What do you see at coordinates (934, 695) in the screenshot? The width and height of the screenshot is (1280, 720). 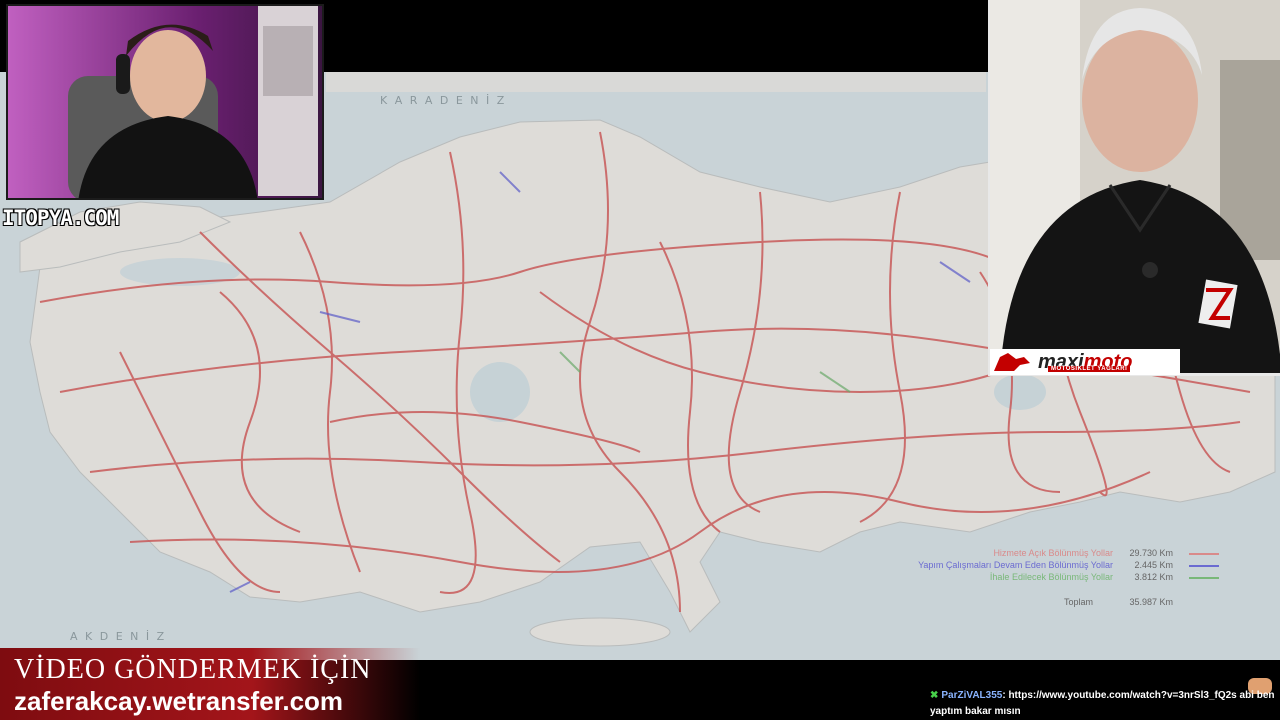 I see `chat-badge-icon: ✖` at bounding box center [934, 695].